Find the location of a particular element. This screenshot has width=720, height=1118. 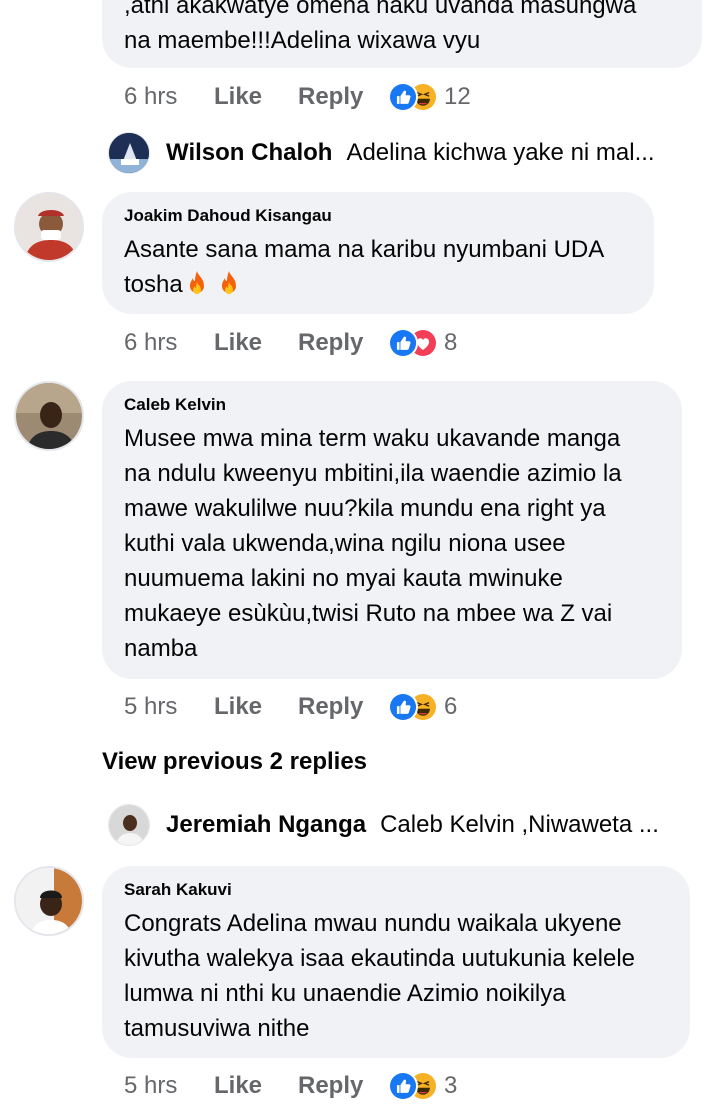

reply-author: Wilson Chaloh is located at coordinates (249, 153).